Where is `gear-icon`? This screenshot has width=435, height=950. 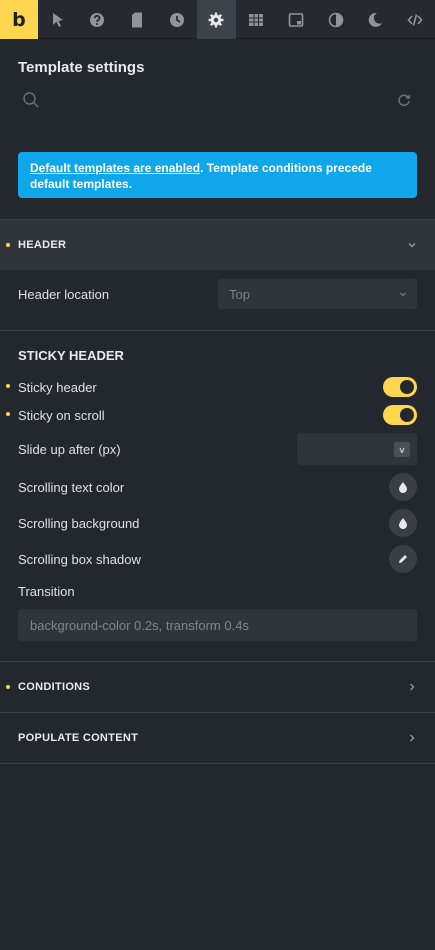 gear-icon is located at coordinates (216, 19).